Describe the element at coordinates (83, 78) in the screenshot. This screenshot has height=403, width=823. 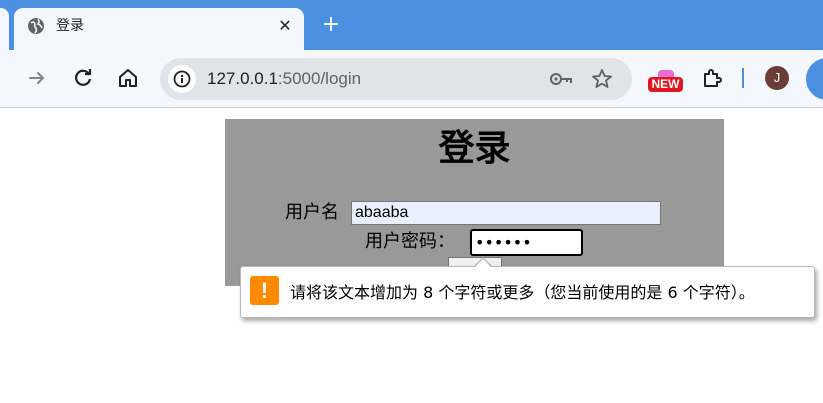
I see `reload-icon` at that location.